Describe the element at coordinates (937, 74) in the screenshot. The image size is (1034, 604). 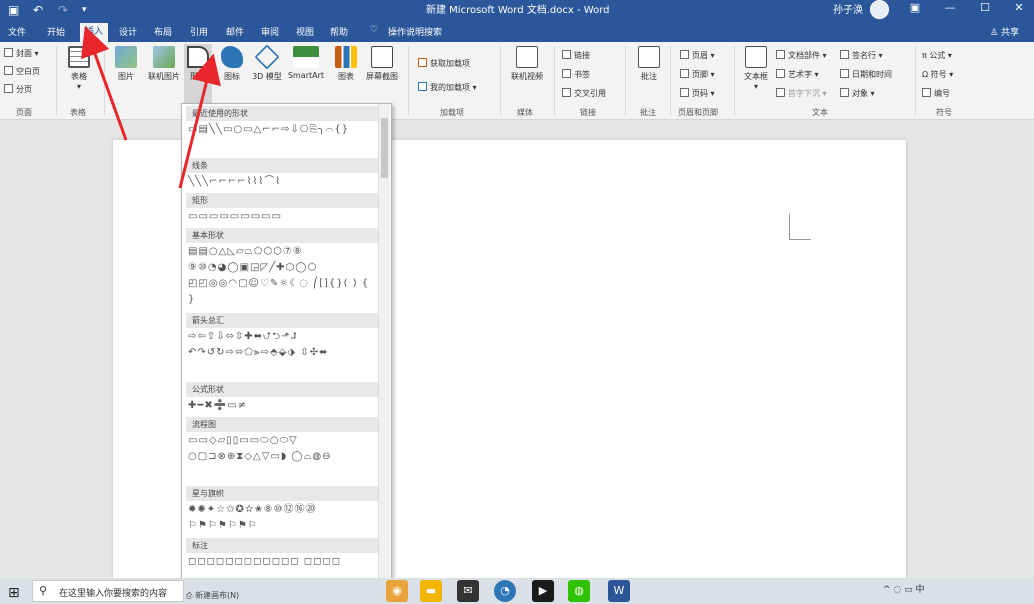
I see `symbol-button: Ω 符号 ▾` at that location.